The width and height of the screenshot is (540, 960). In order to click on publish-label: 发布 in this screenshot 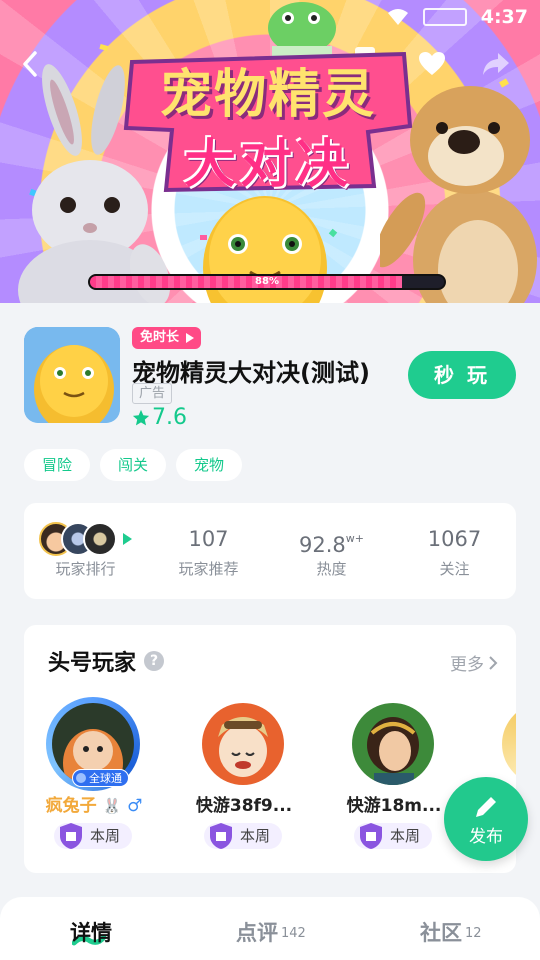, I will do `click(486, 836)`.